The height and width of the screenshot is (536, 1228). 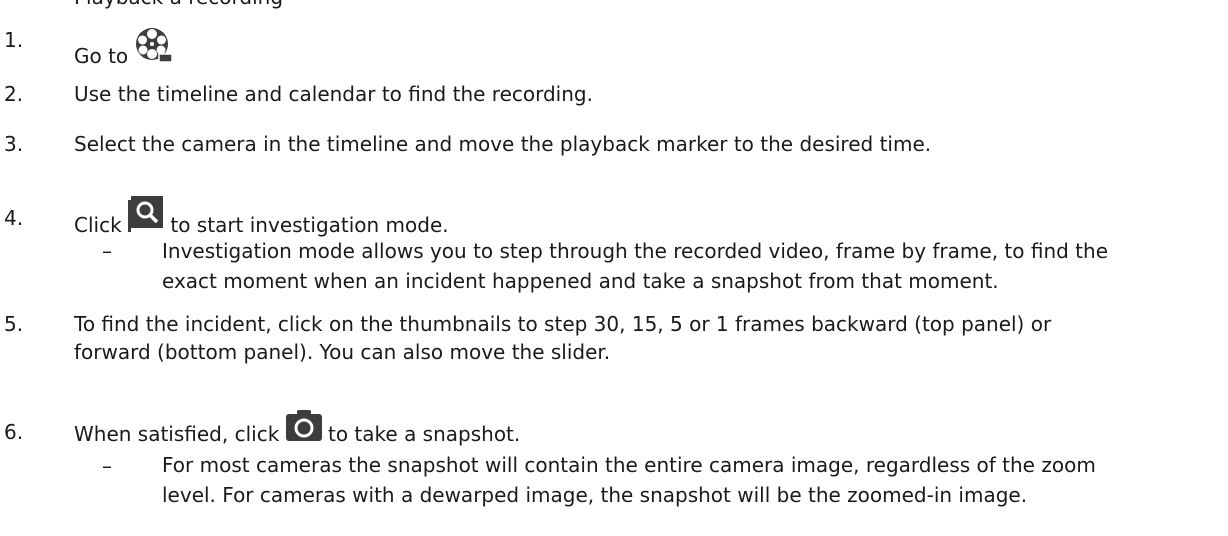 What do you see at coordinates (154, 48) in the screenshot?
I see `film-reel-icon` at bounding box center [154, 48].